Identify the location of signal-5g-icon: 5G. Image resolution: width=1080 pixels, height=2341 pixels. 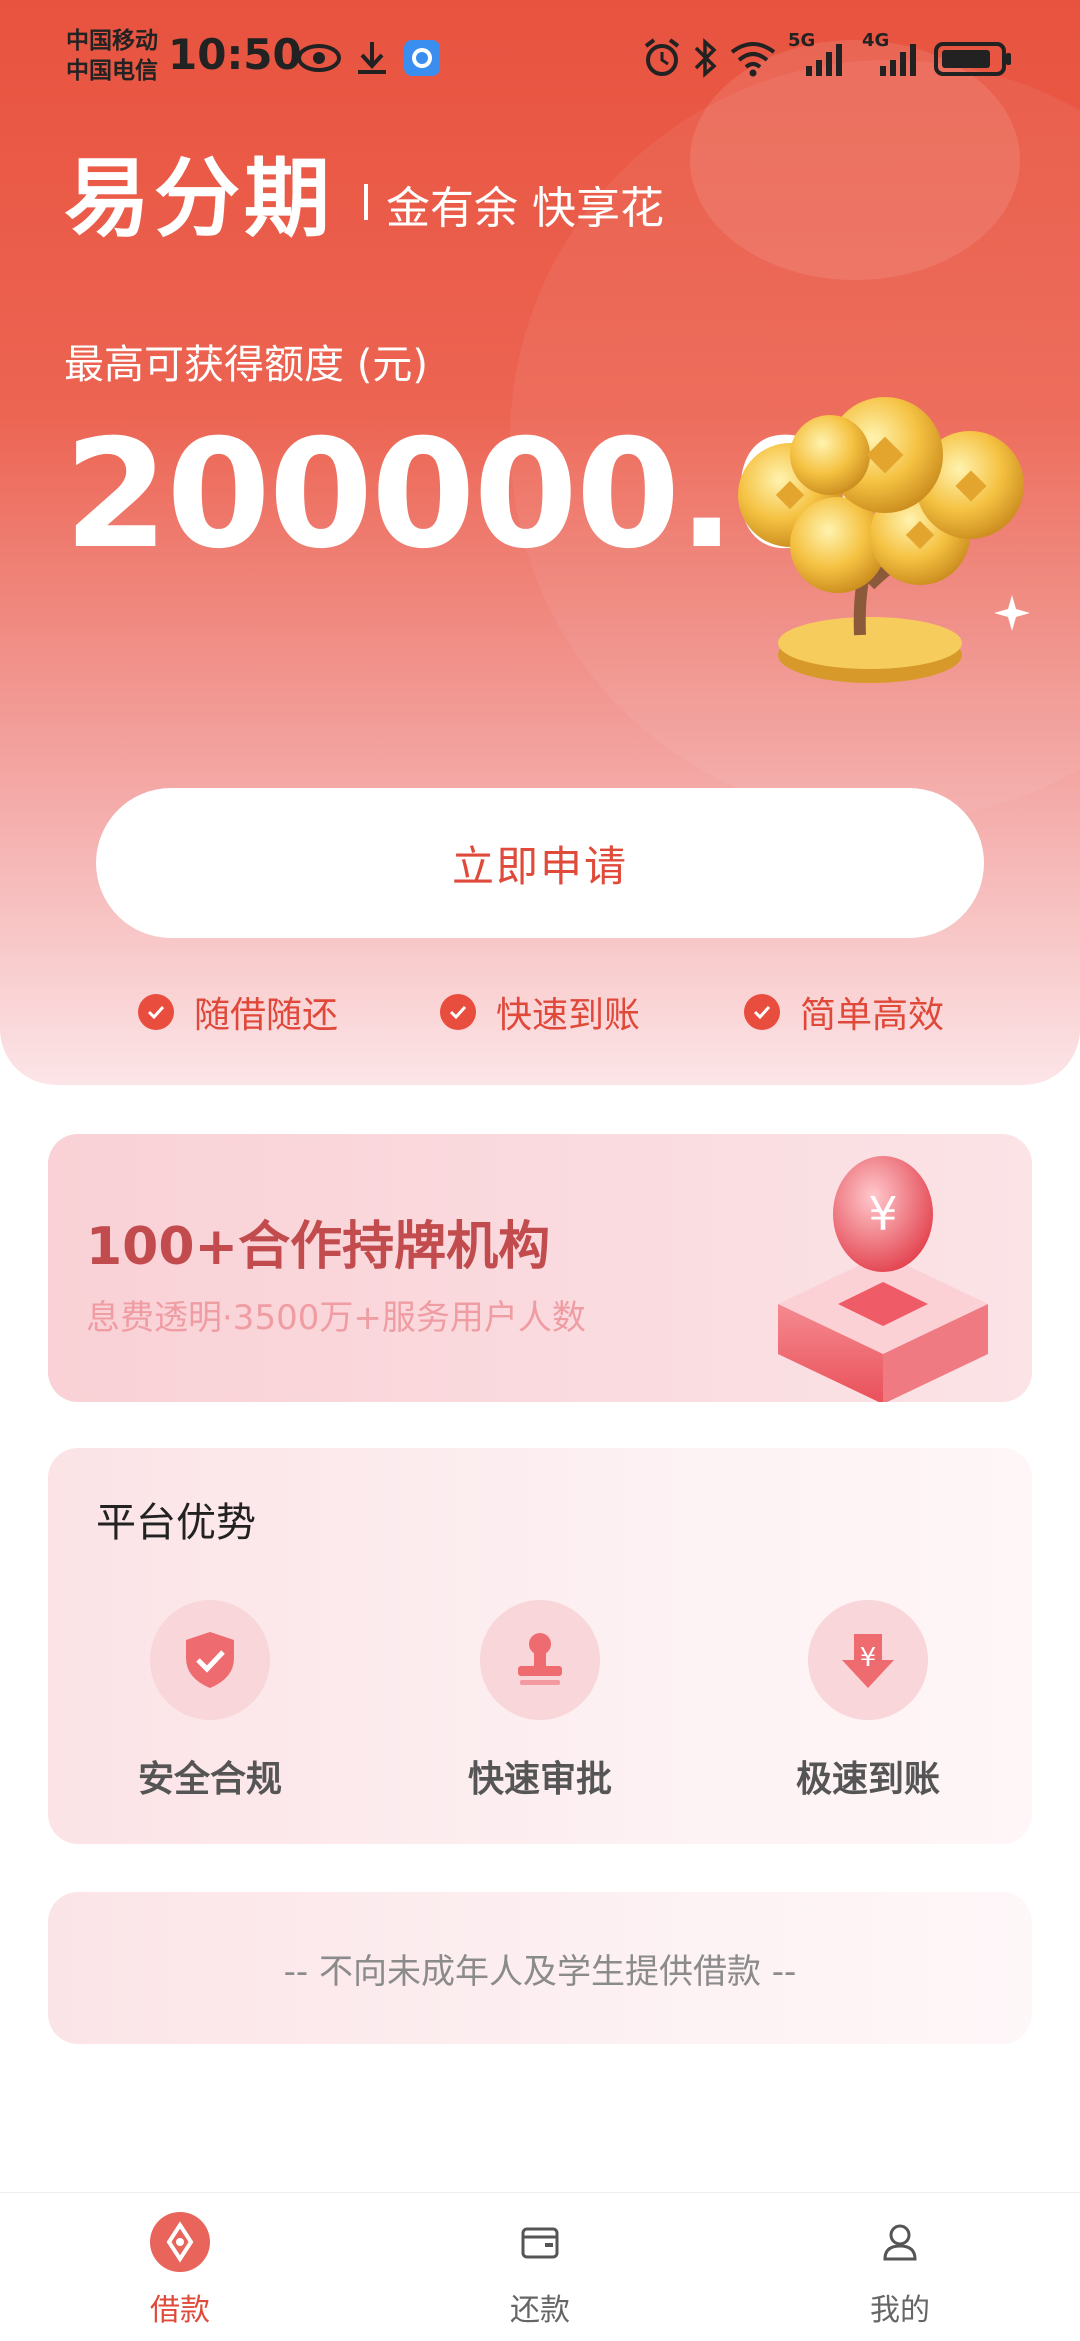
(818, 55).